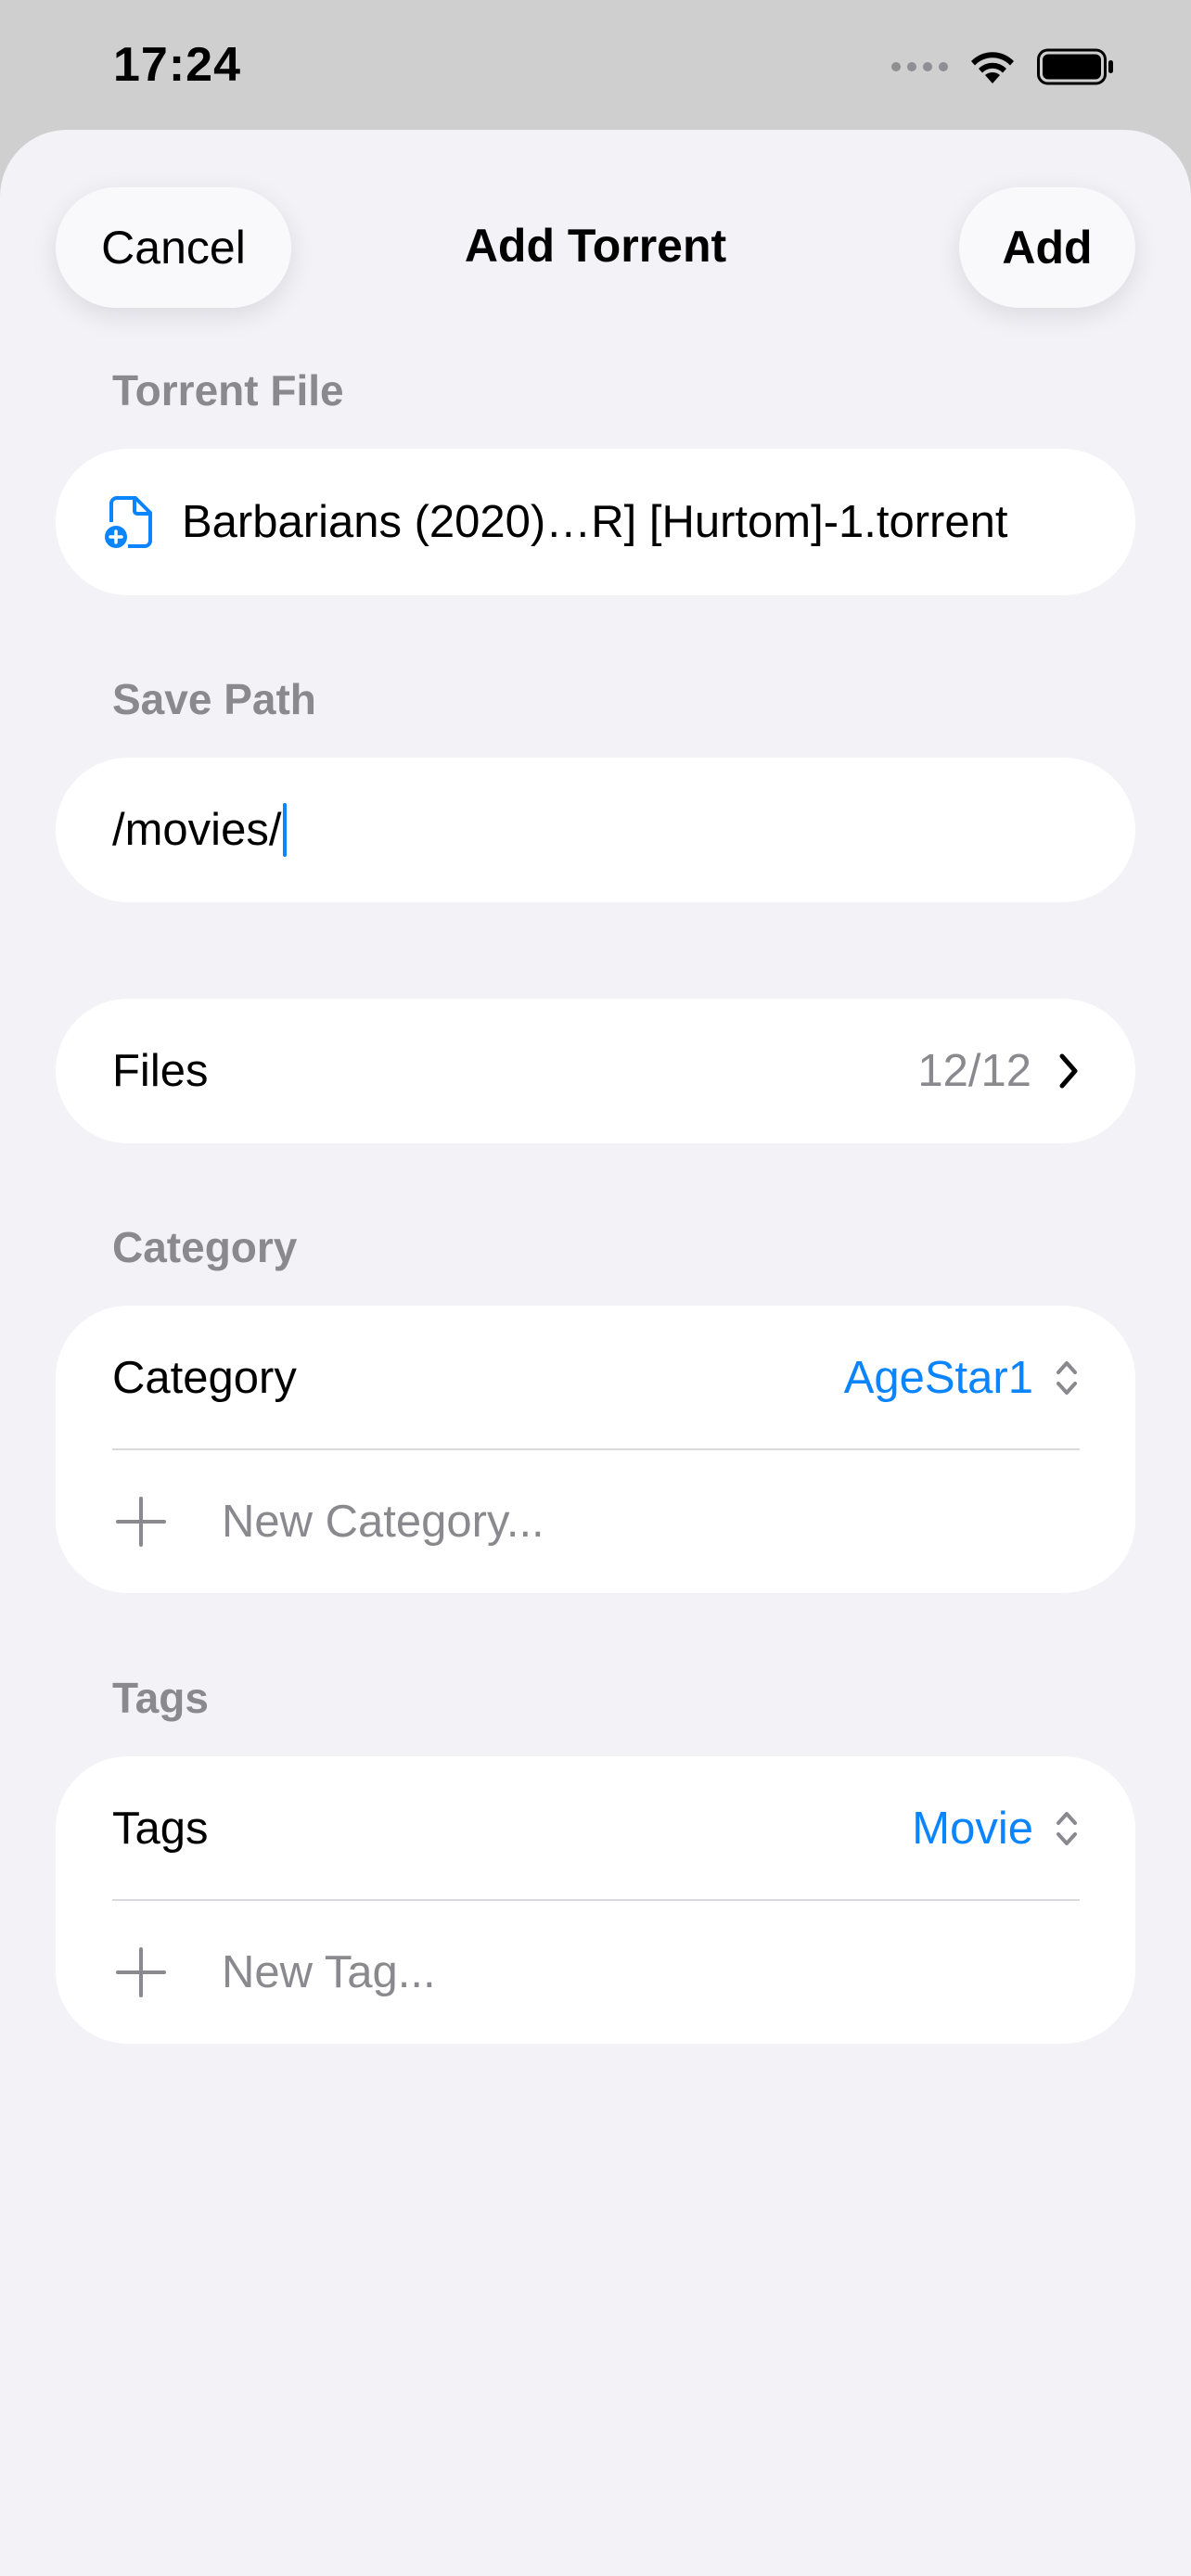 The width and height of the screenshot is (1191, 2576). I want to click on tags-selected: Movie, so click(973, 1828).